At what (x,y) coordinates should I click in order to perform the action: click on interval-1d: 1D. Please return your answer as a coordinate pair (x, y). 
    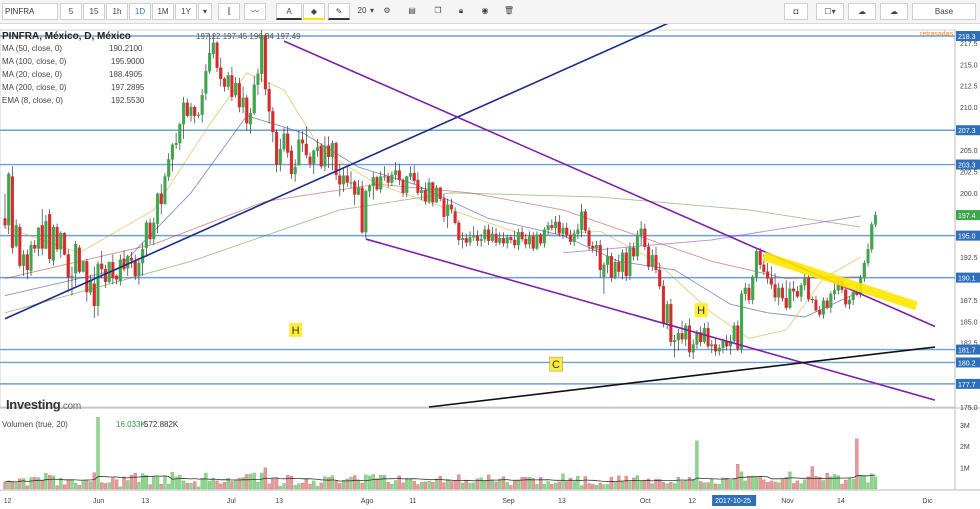
    Looking at the image, I should click on (140, 11).